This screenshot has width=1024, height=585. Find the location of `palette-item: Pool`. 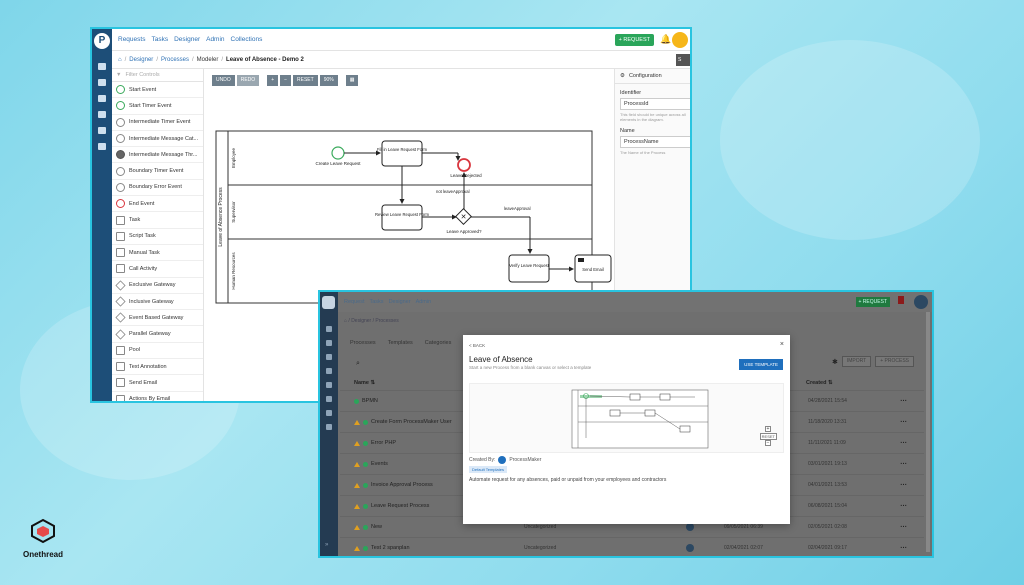

palette-item: Pool is located at coordinates (157, 351).